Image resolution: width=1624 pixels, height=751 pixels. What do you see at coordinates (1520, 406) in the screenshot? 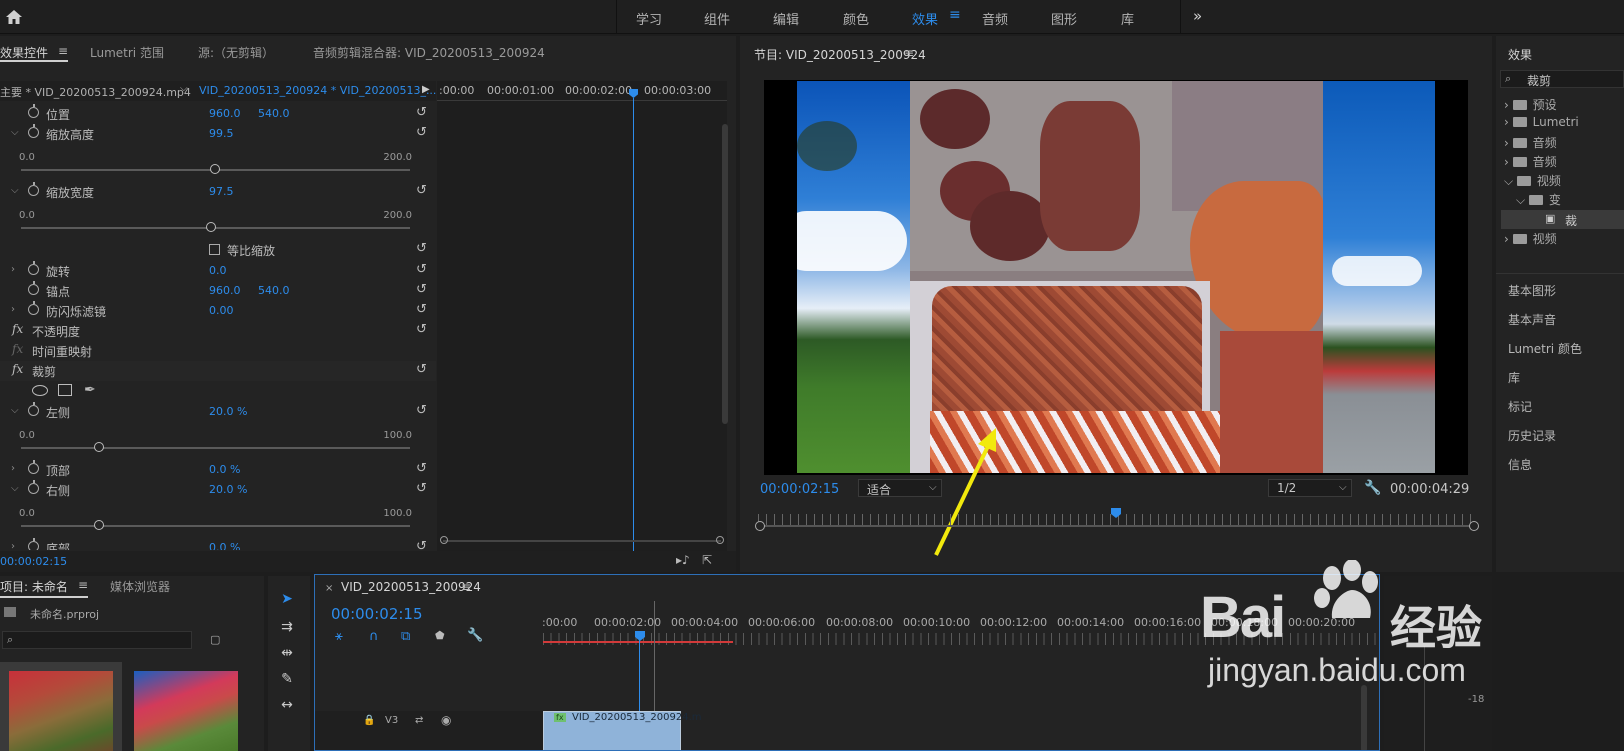
I see `panel-markers: 标记` at bounding box center [1520, 406].